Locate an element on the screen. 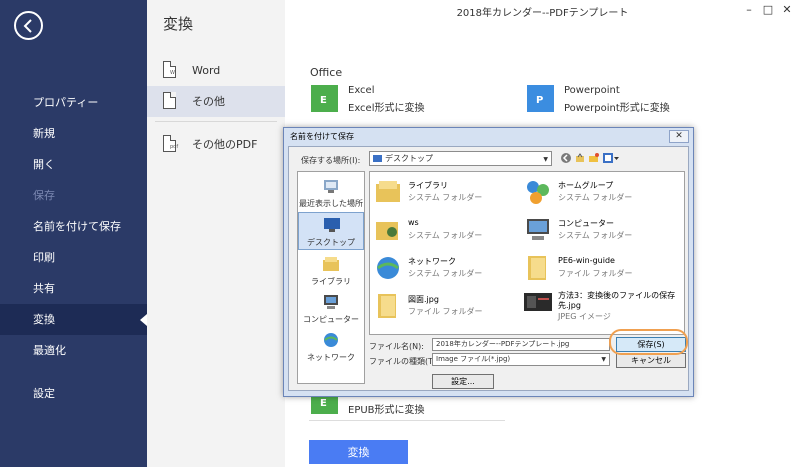 The height and width of the screenshot is (467, 800). convert-button: 変換 is located at coordinates (358, 452).